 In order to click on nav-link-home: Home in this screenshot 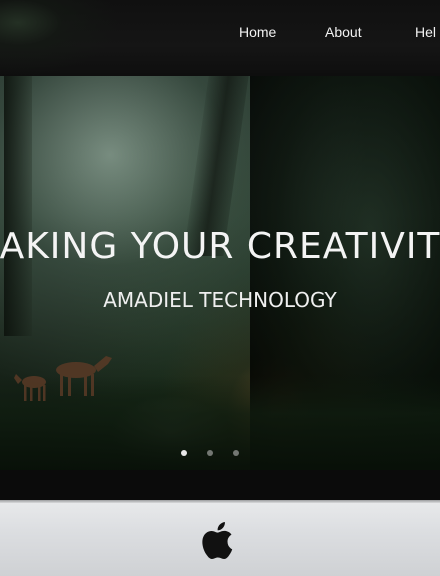, I will do `click(257, 32)`.